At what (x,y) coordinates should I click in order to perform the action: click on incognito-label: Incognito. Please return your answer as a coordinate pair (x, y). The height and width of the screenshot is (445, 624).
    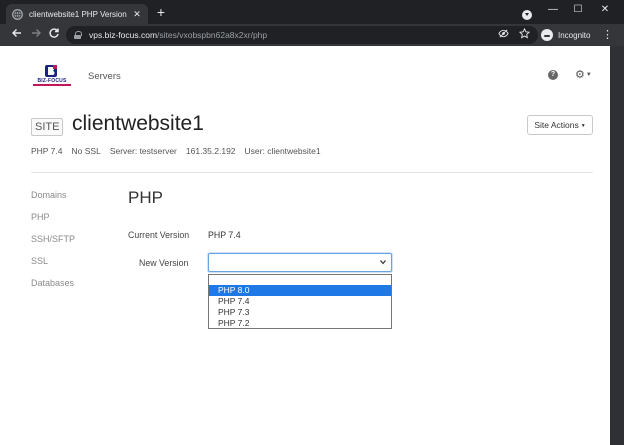
    Looking at the image, I should click on (574, 35).